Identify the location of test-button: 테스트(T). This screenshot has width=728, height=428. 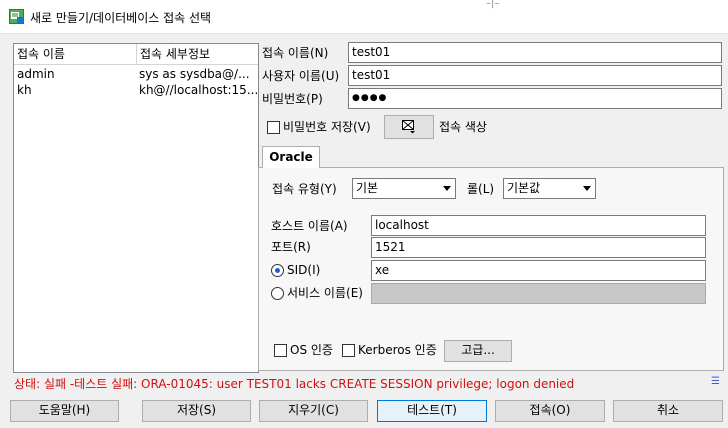
(432, 411).